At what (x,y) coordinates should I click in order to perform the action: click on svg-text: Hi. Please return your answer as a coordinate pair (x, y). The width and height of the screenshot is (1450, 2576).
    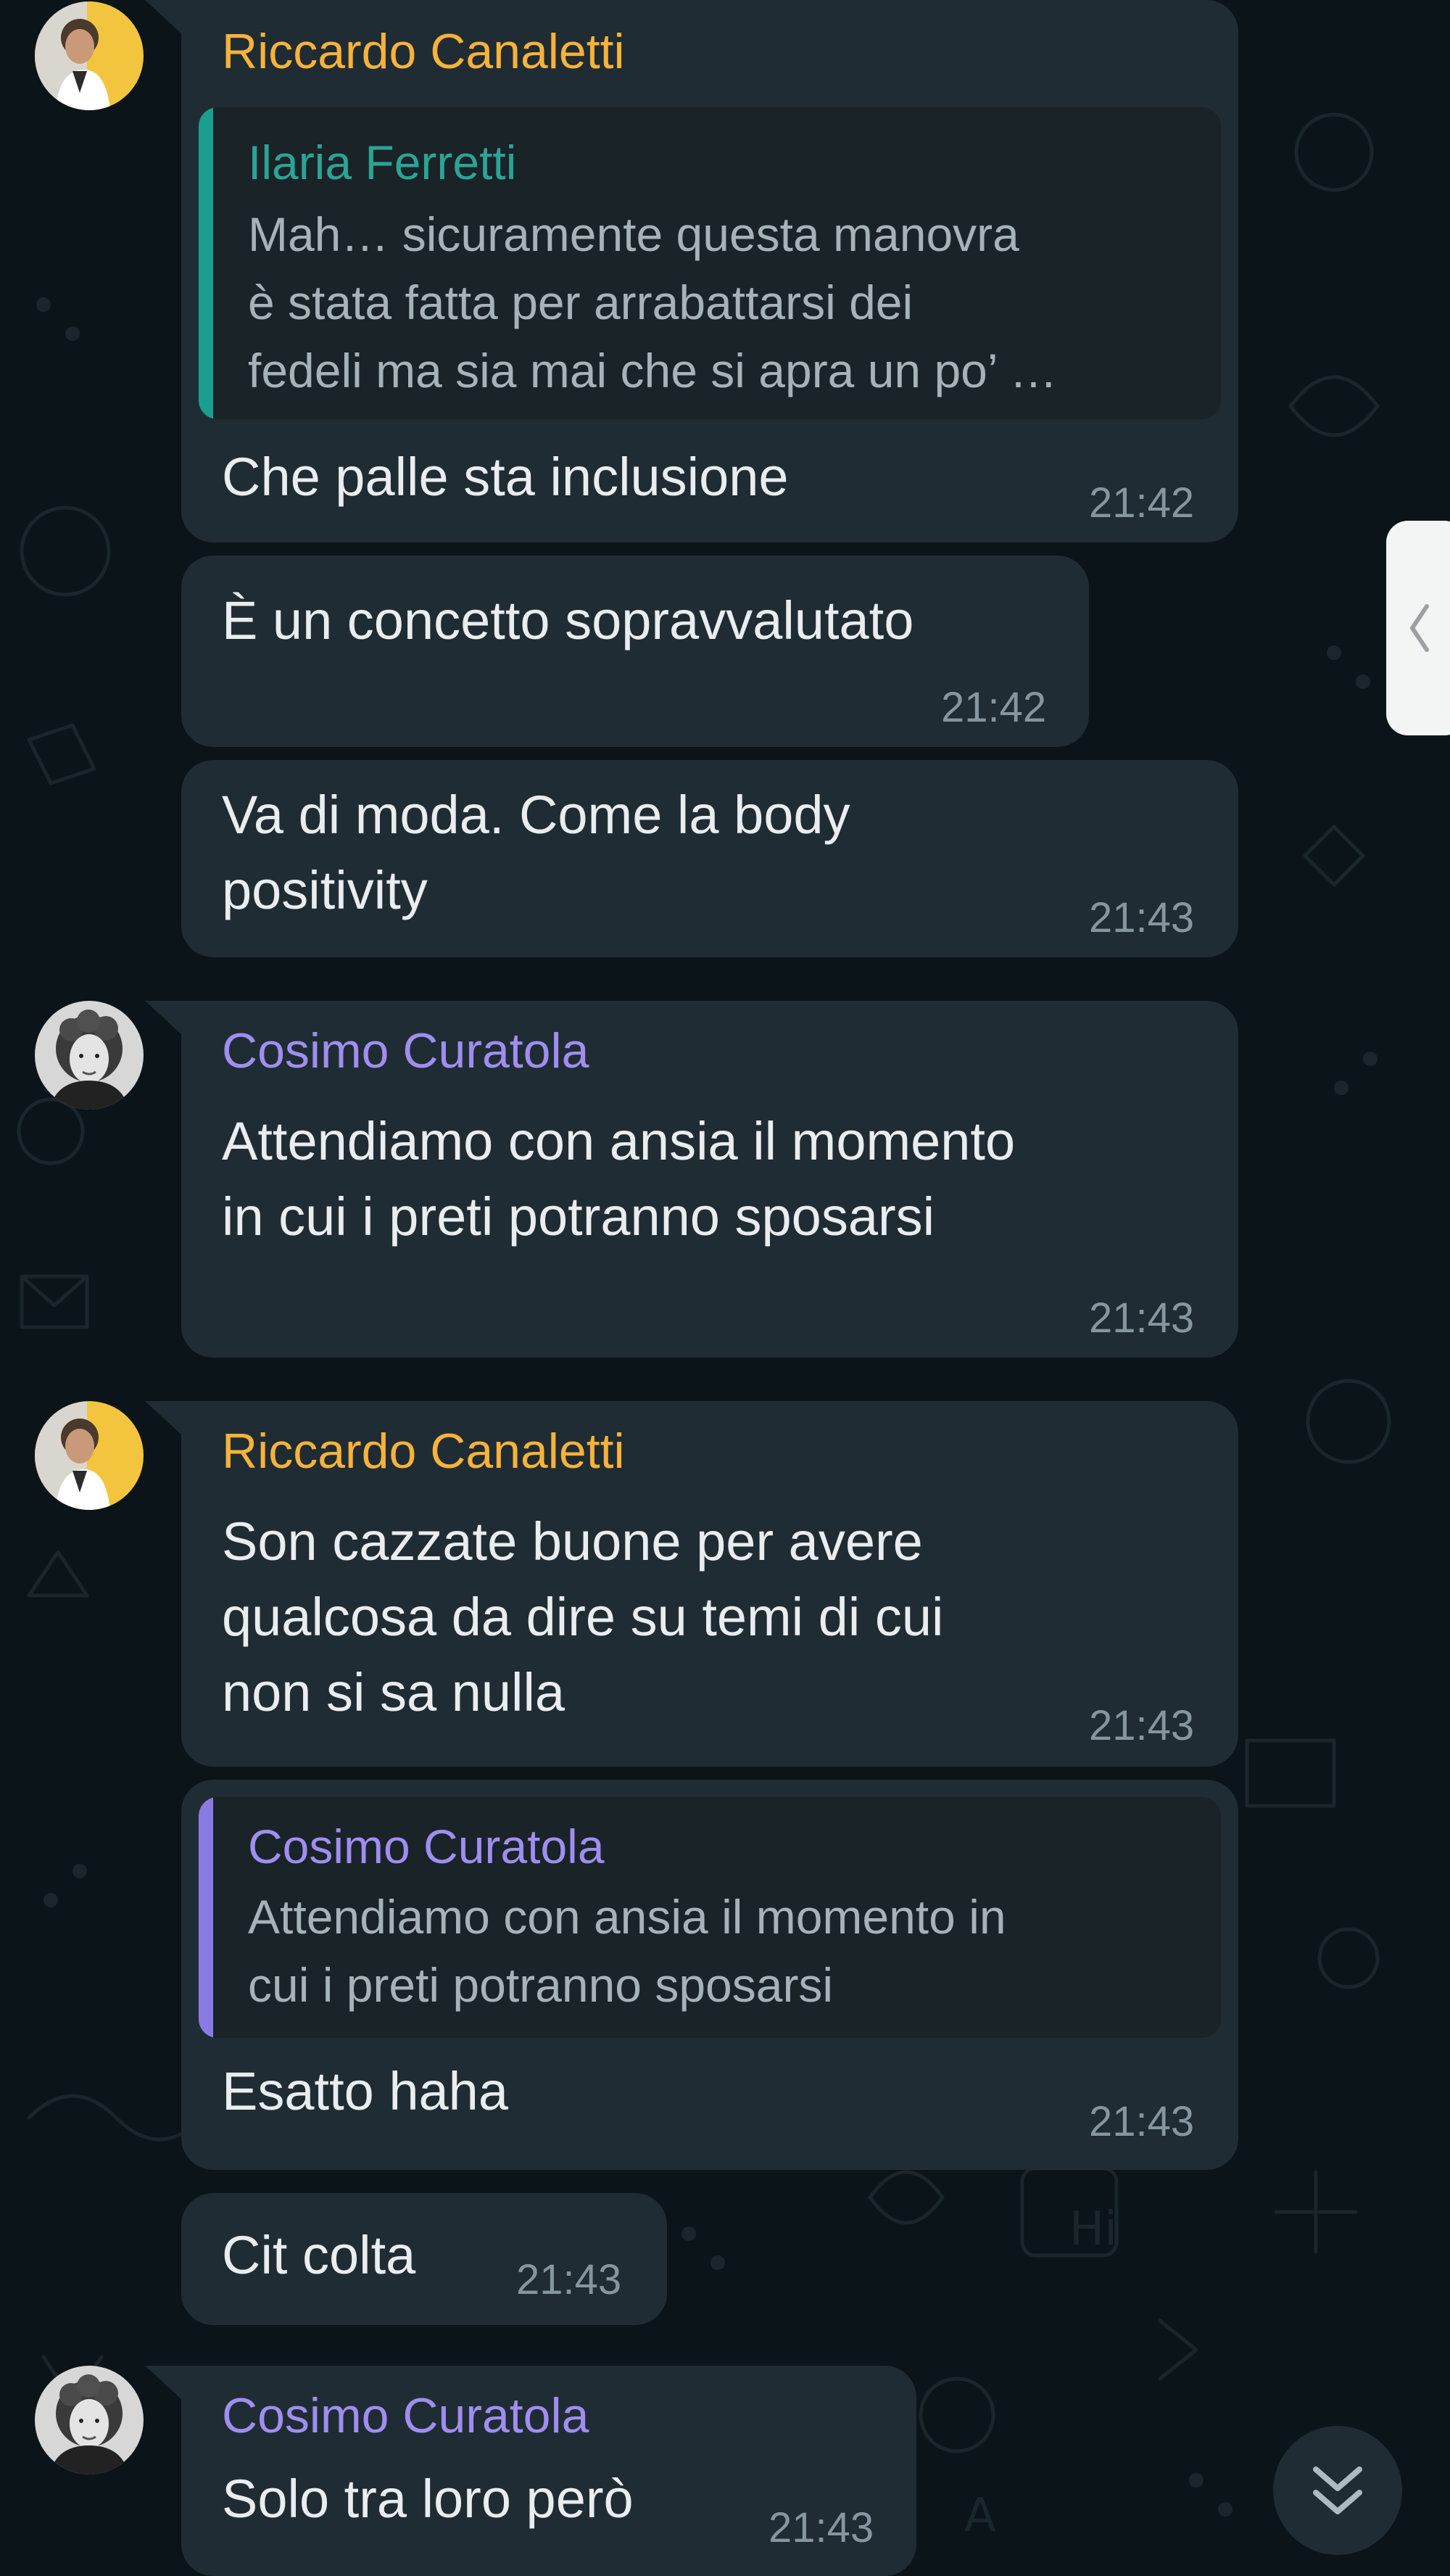
    Looking at the image, I should click on (1093, 2229).